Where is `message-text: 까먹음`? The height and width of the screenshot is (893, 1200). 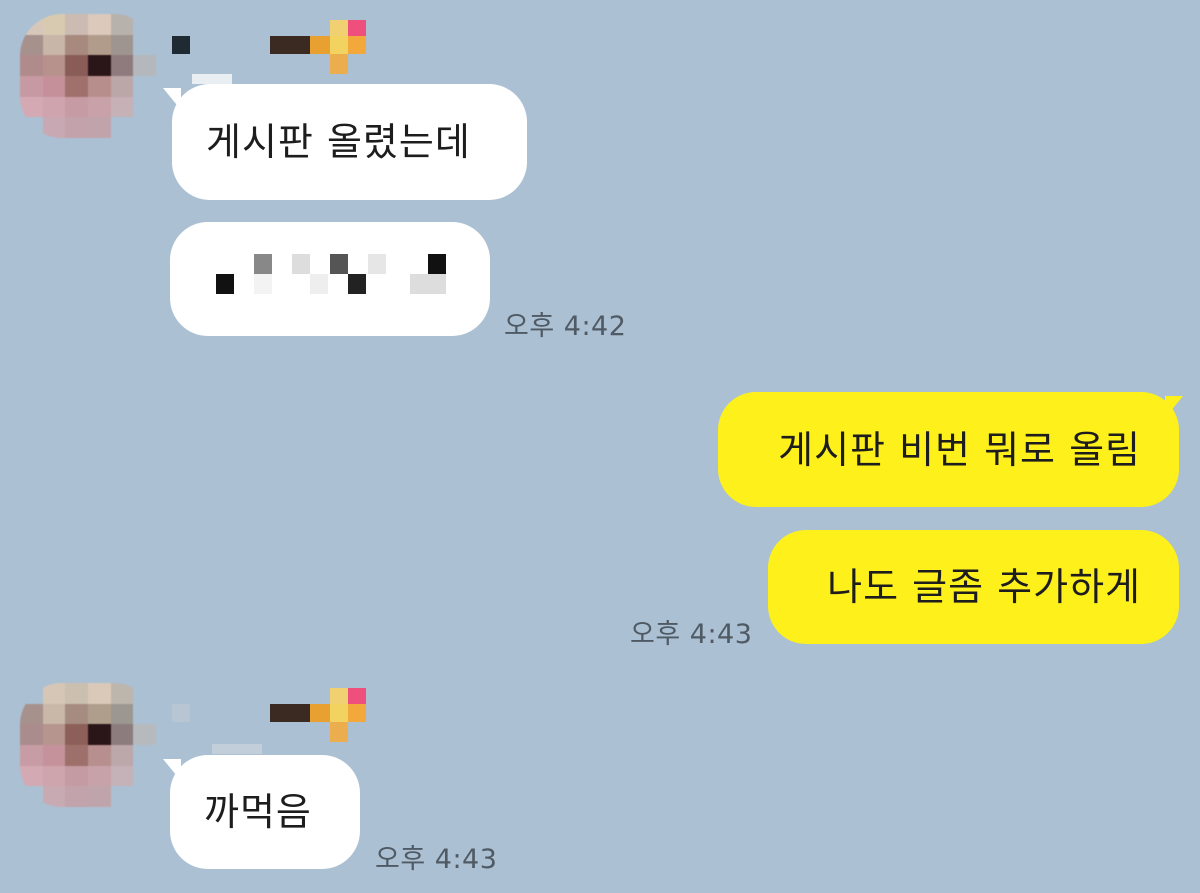
message-text: 까먹음 is located at coordinates (258, 812).